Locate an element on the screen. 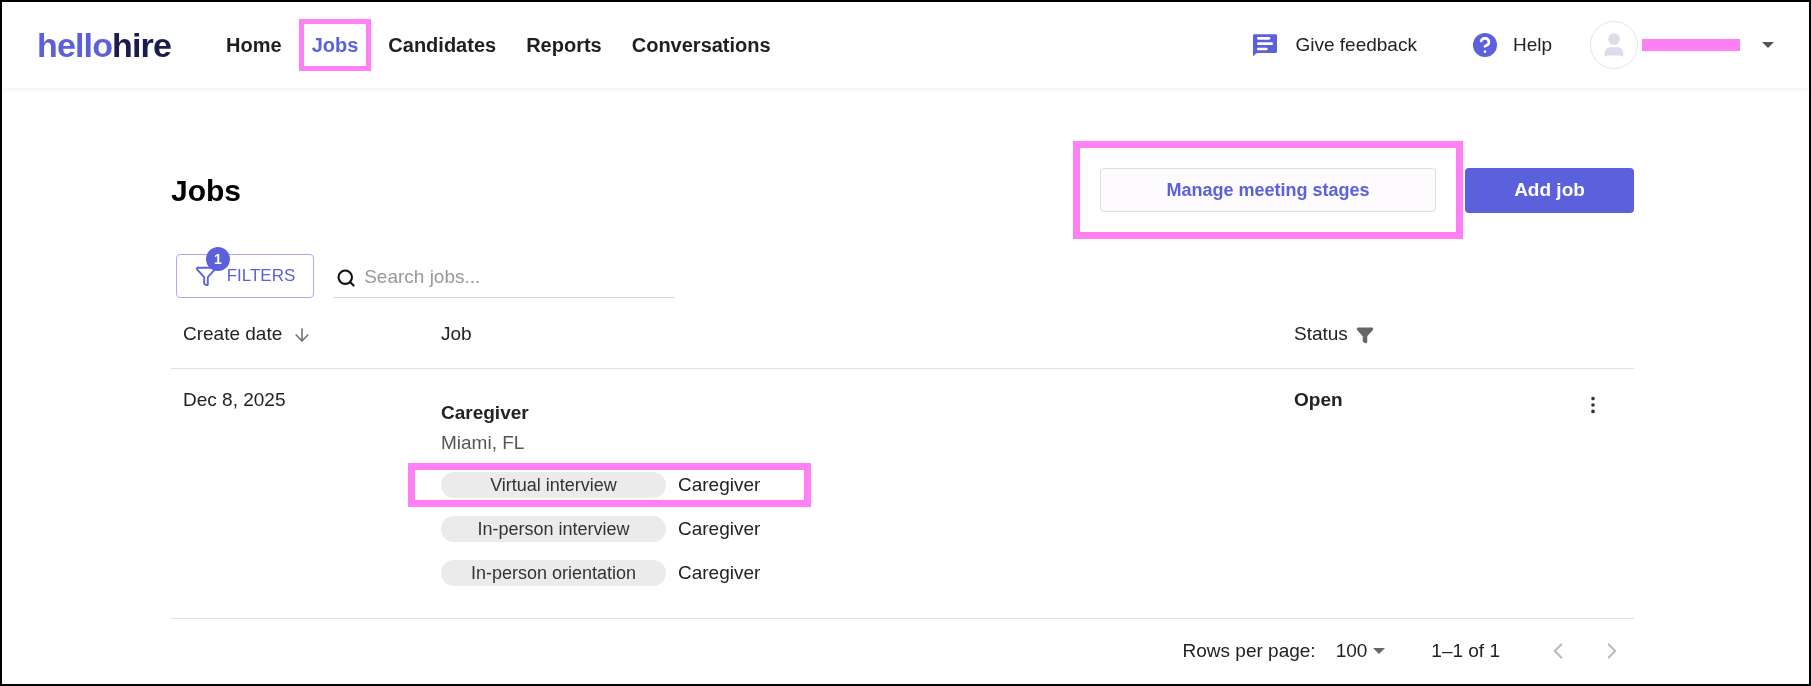 The image size is (1811, 686). column-header: Create date is located at coordinates (233, 334).